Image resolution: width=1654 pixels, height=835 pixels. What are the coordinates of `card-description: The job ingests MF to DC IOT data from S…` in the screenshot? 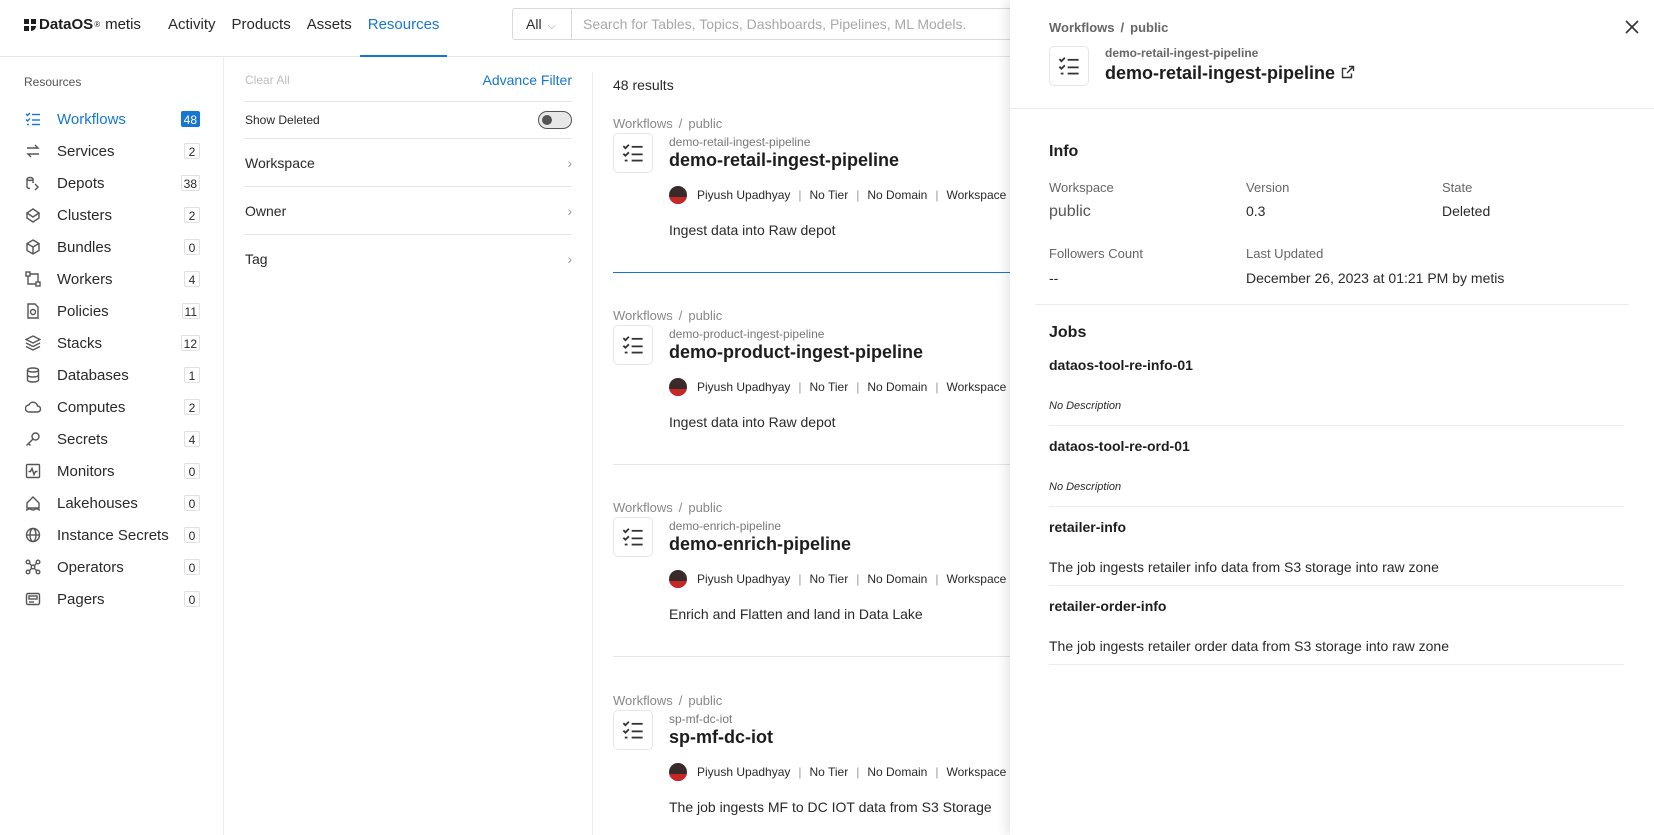 It's located at (830, 807).